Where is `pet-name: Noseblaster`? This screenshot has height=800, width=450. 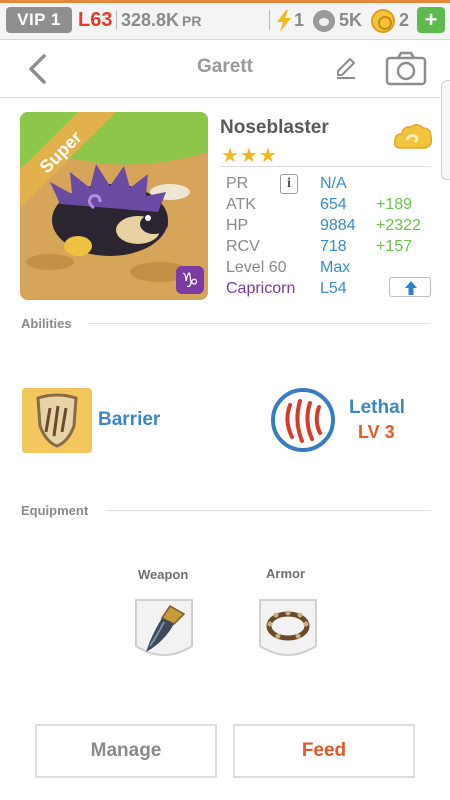 pet-name: Noseblaster is located at coordinates (274, 127).